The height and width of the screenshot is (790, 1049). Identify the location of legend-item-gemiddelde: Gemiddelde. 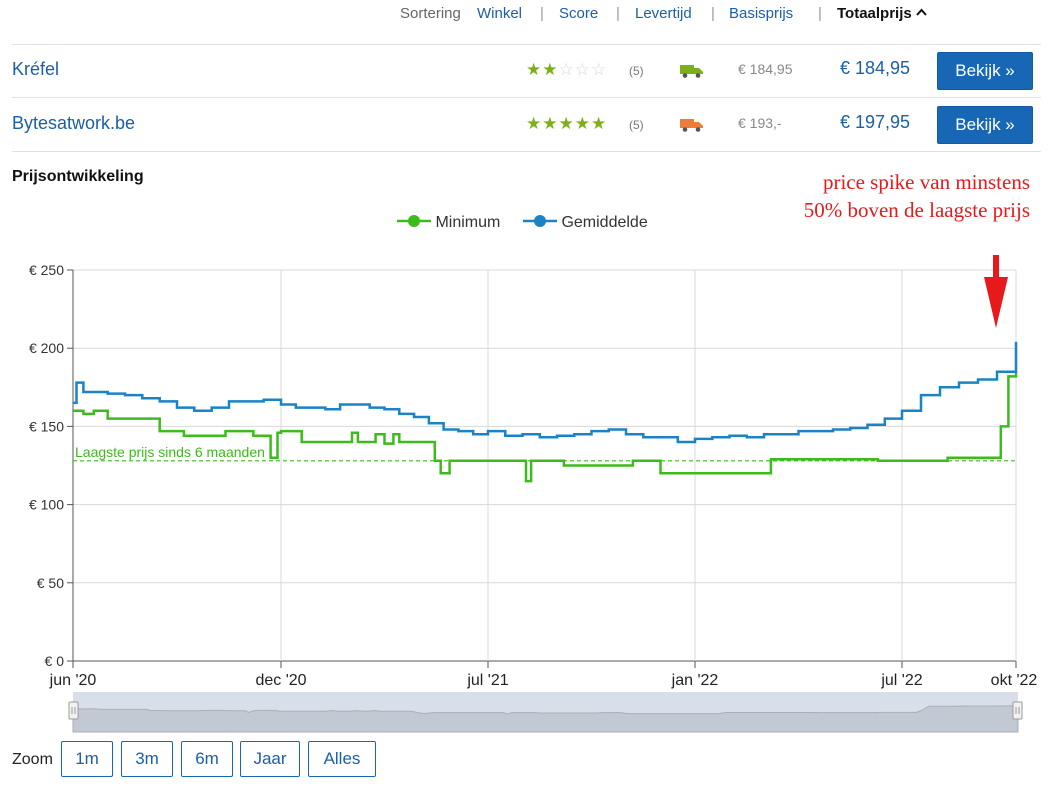
(585, 223).